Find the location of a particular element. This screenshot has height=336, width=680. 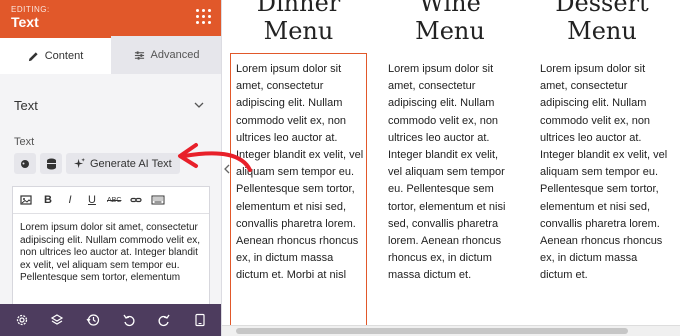

tab-advanced: Advanced is located at coordinates (166, 55).